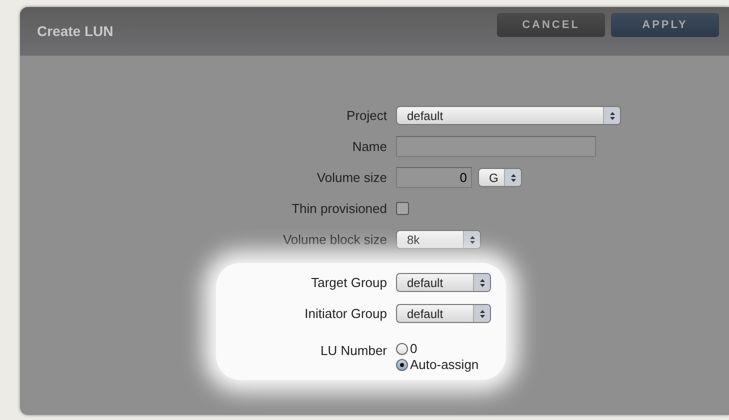 The width and height of the screenshot is (729, 420). Describe the element at coordinates (349, 282) in the screenshot. I see `field-label: Target Group` at that location.